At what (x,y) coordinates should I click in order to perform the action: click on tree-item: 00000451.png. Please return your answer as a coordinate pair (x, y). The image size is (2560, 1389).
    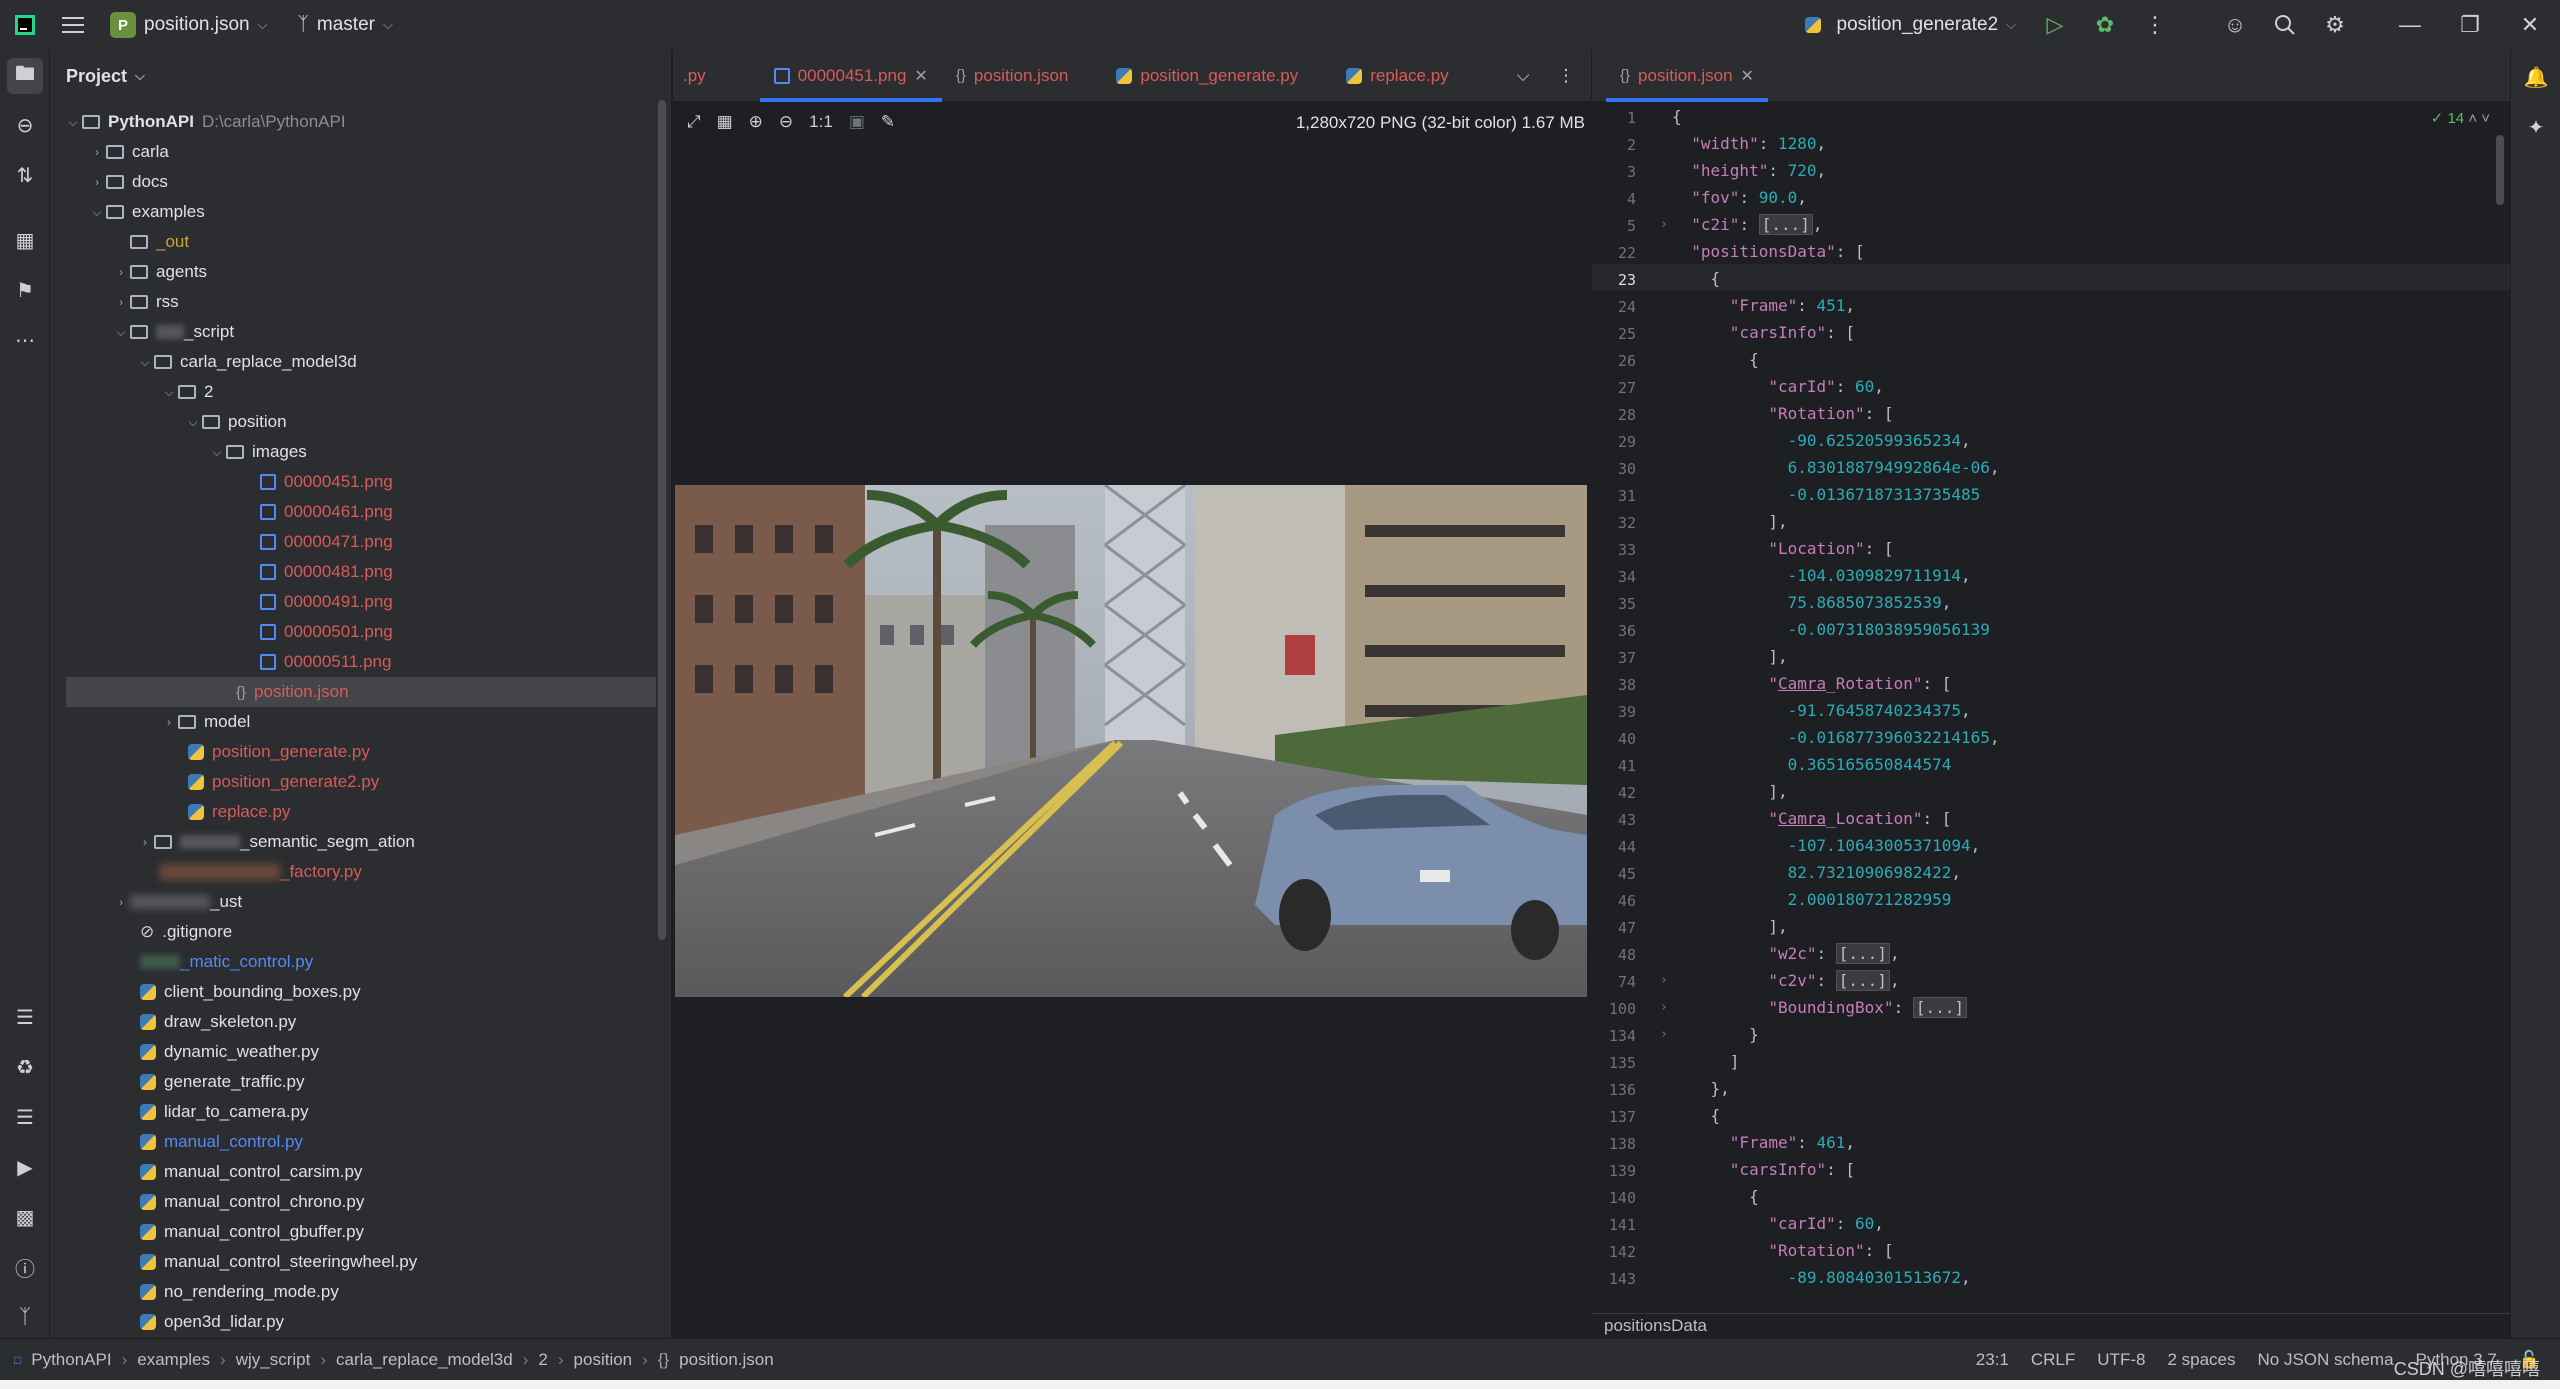
    Looking at the image, I should click on (326, 482).